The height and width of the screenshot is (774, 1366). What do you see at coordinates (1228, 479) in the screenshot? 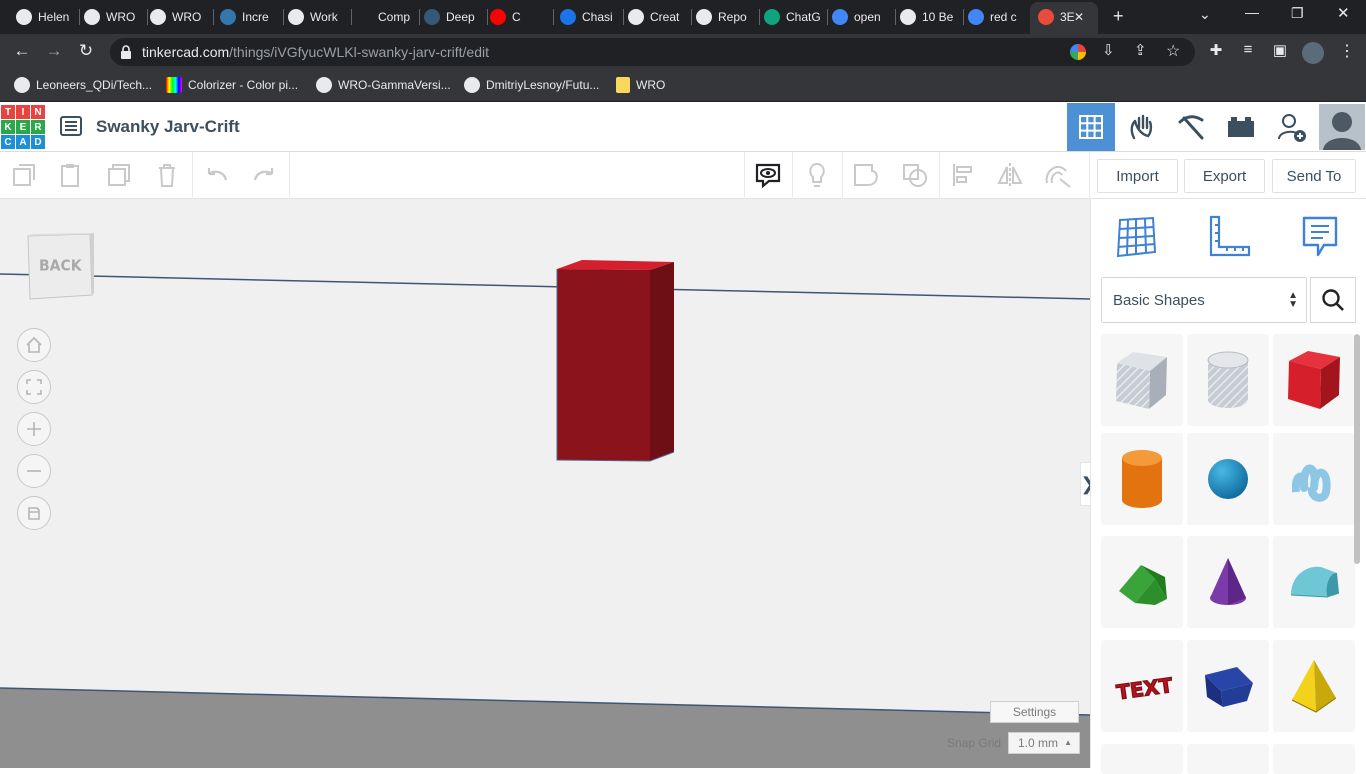
I see `shape-sphere` at bounding box center [1228, 479].